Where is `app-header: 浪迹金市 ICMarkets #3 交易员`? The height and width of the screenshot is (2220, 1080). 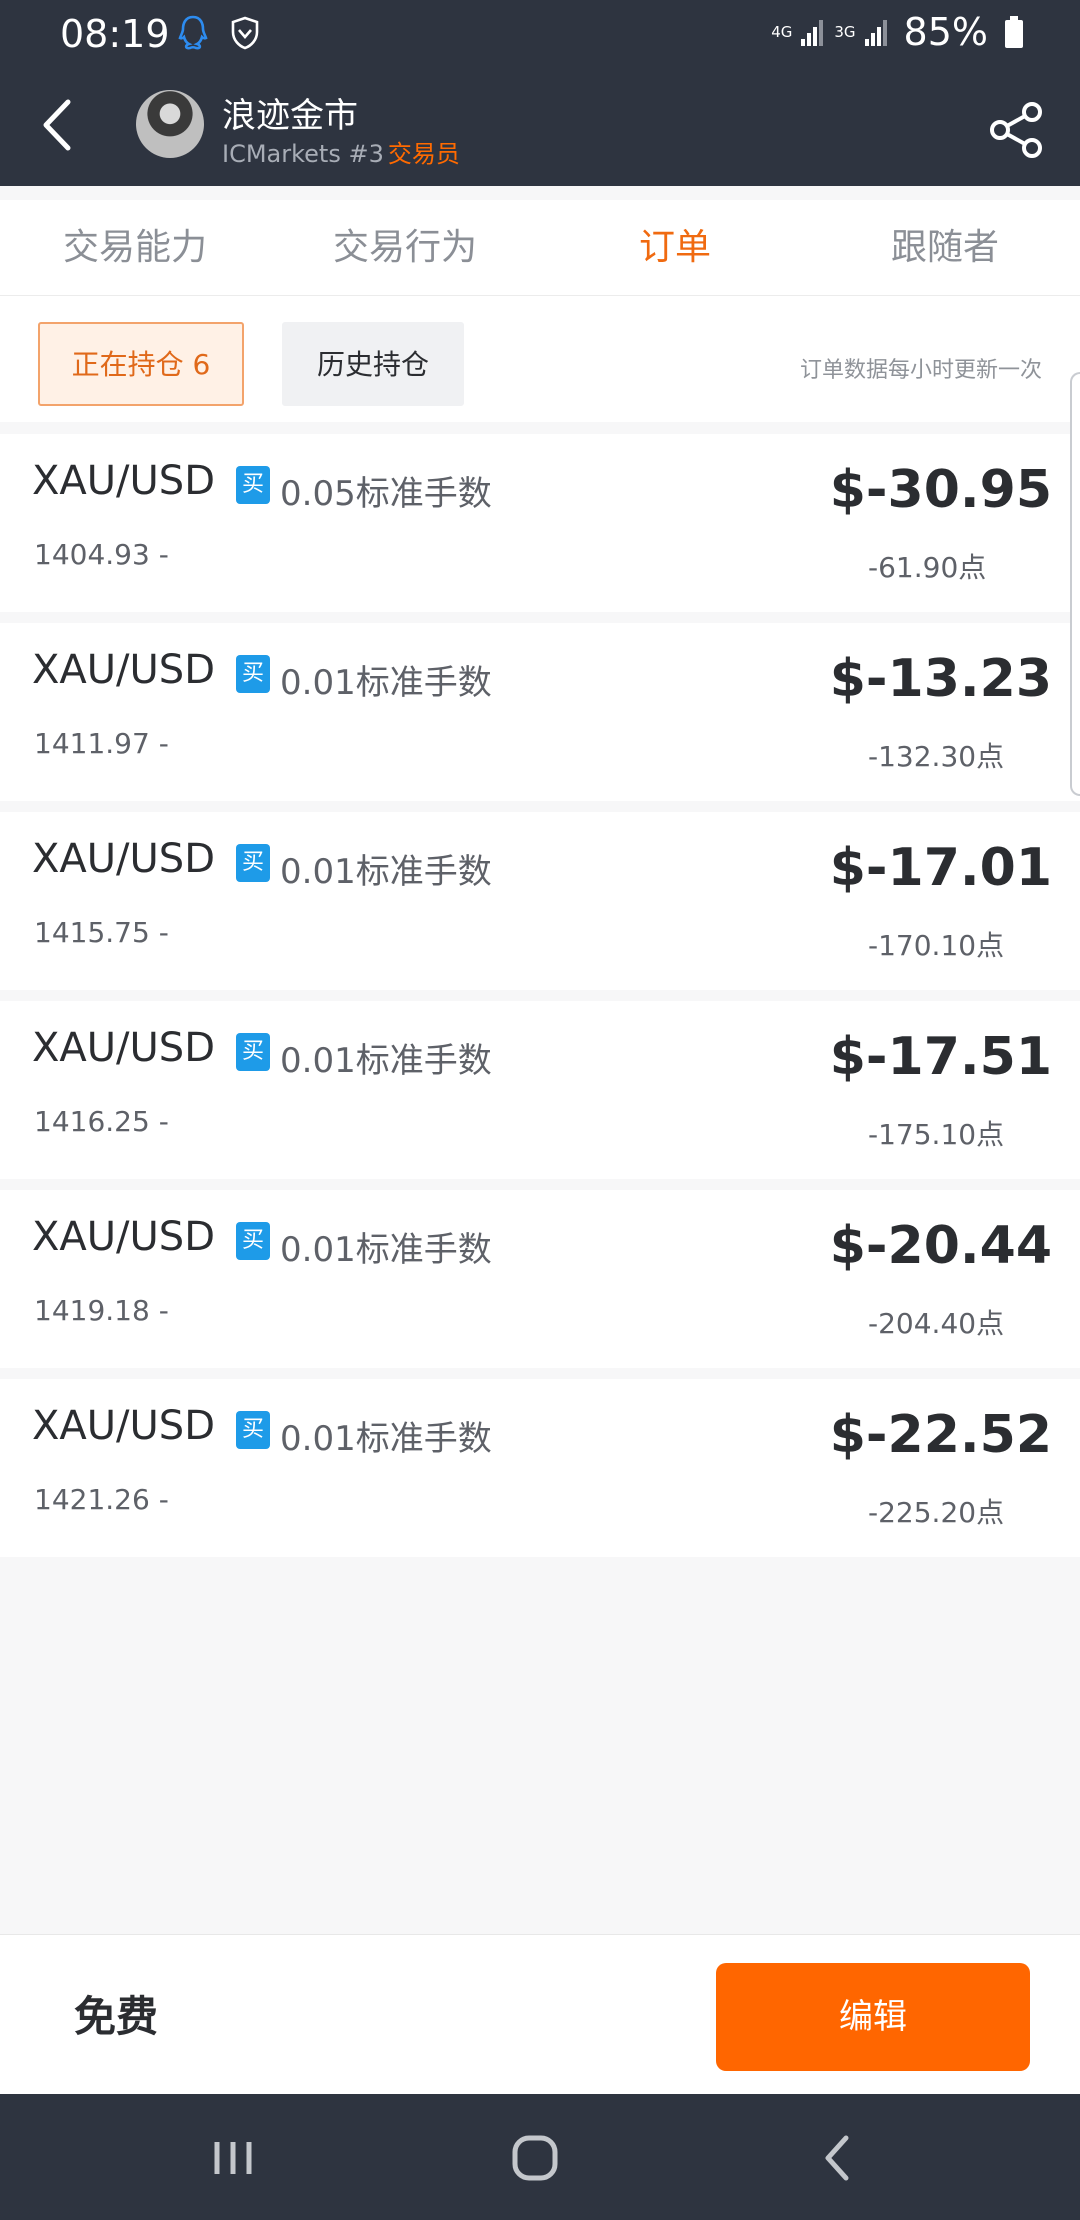
app-header: 浪迹金市 ICMarkets #3 交易员 is located at coordinates (540, 125).